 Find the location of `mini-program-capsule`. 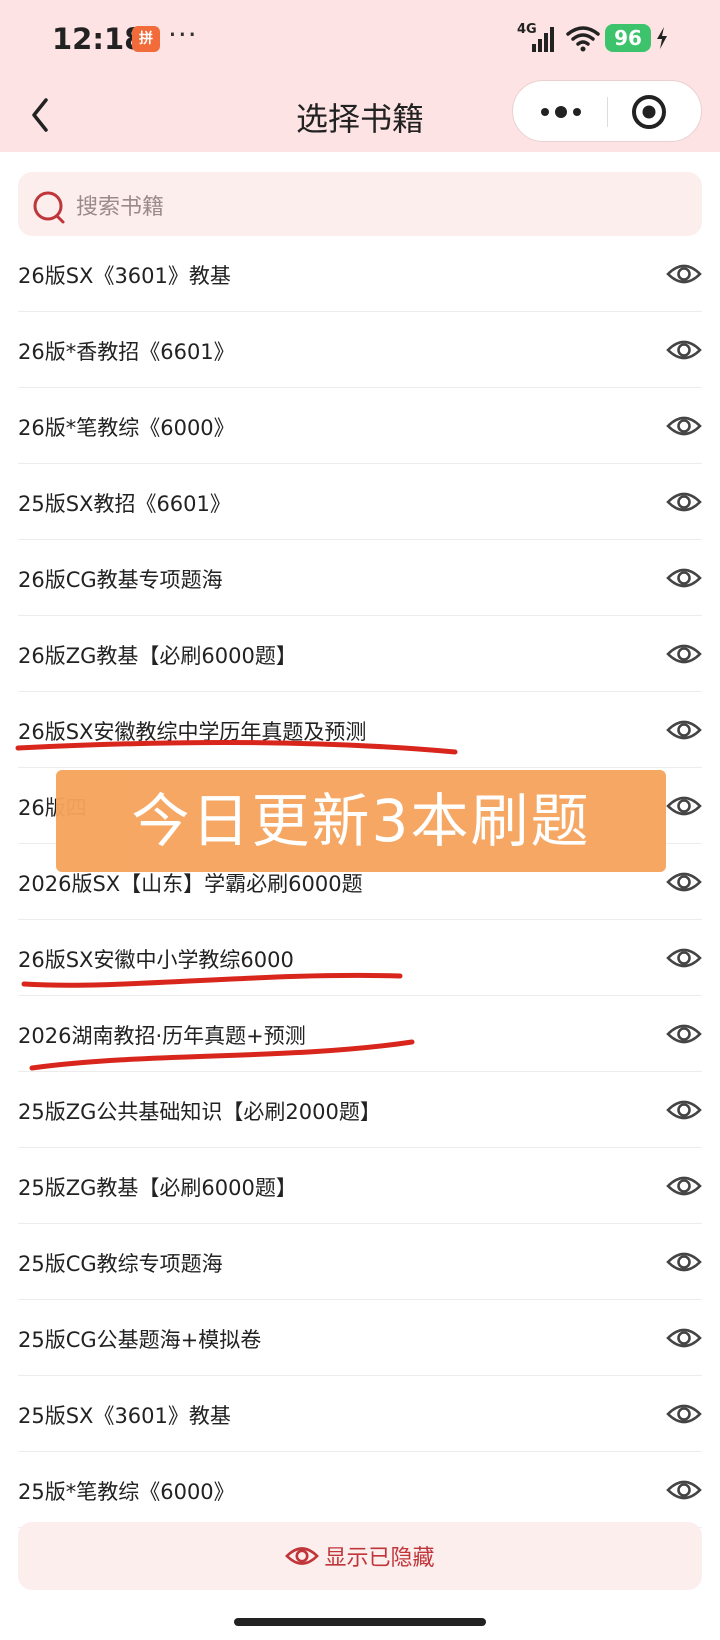

mini-program-capsule is located at coordinates (607, 111).